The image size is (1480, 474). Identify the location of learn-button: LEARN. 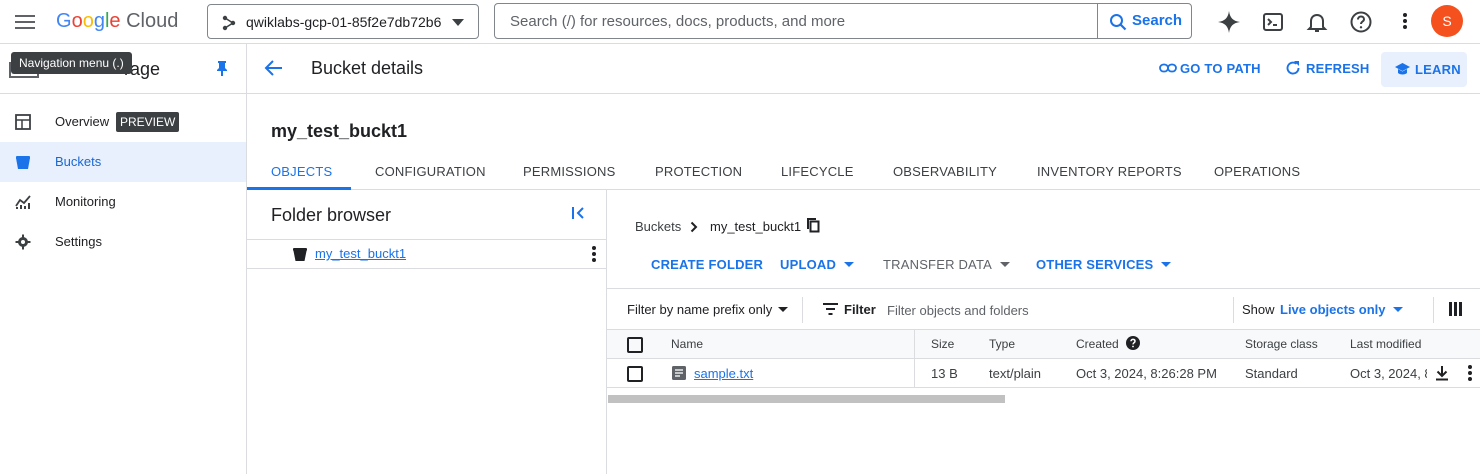
(1424, 69).